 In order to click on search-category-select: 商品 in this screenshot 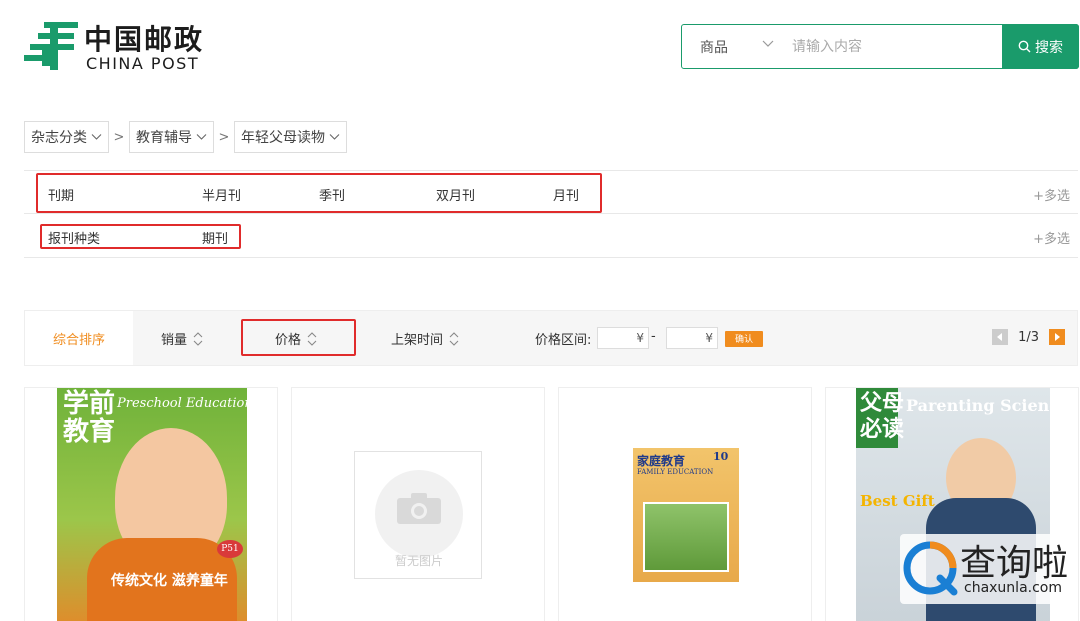, I will do `click(714, 47)`.